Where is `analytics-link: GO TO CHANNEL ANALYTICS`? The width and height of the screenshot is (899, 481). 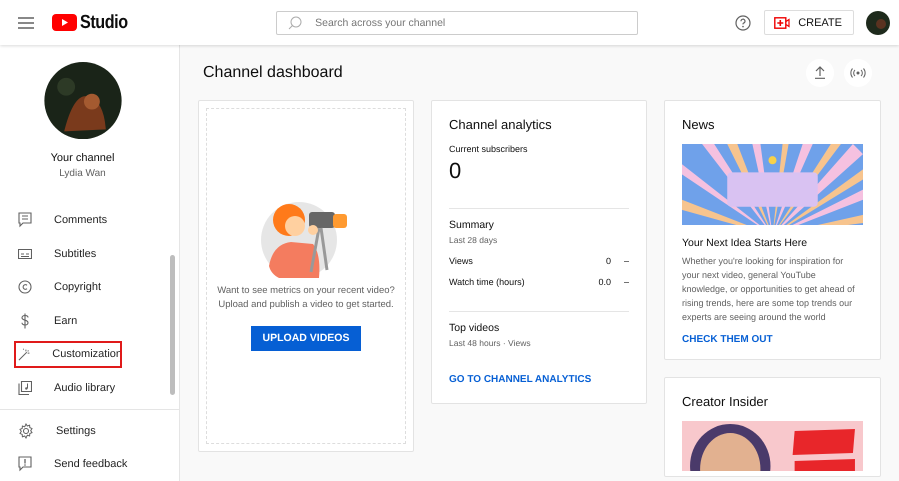
analytics-link: GO TO CHANNEL ANALYTICS is located at coordinates (539, 379).